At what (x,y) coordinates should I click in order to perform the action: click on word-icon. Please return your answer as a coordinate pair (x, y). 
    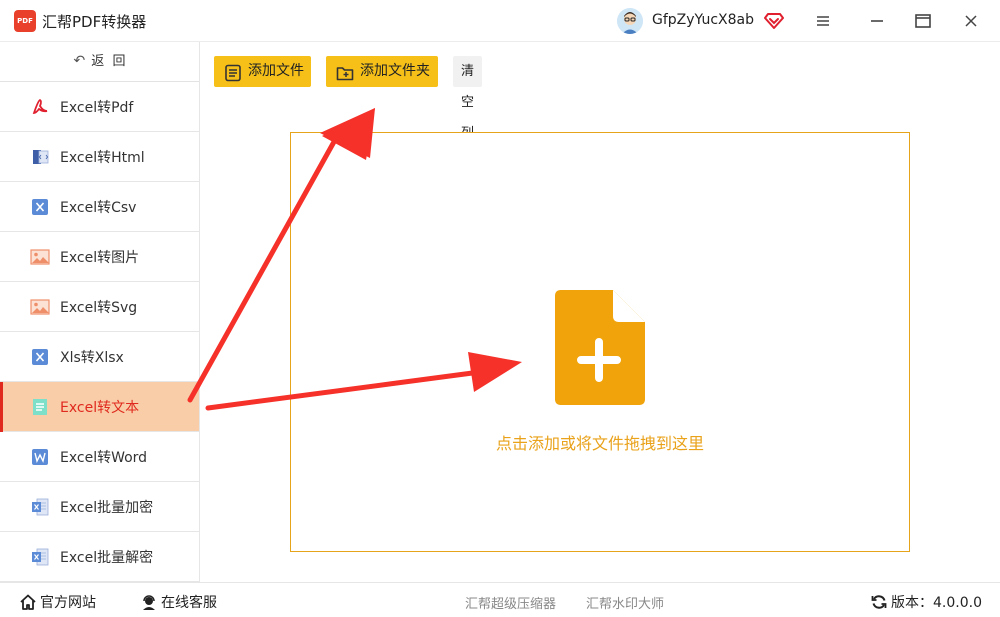
    Looking at the image, I should click on (40, 457).